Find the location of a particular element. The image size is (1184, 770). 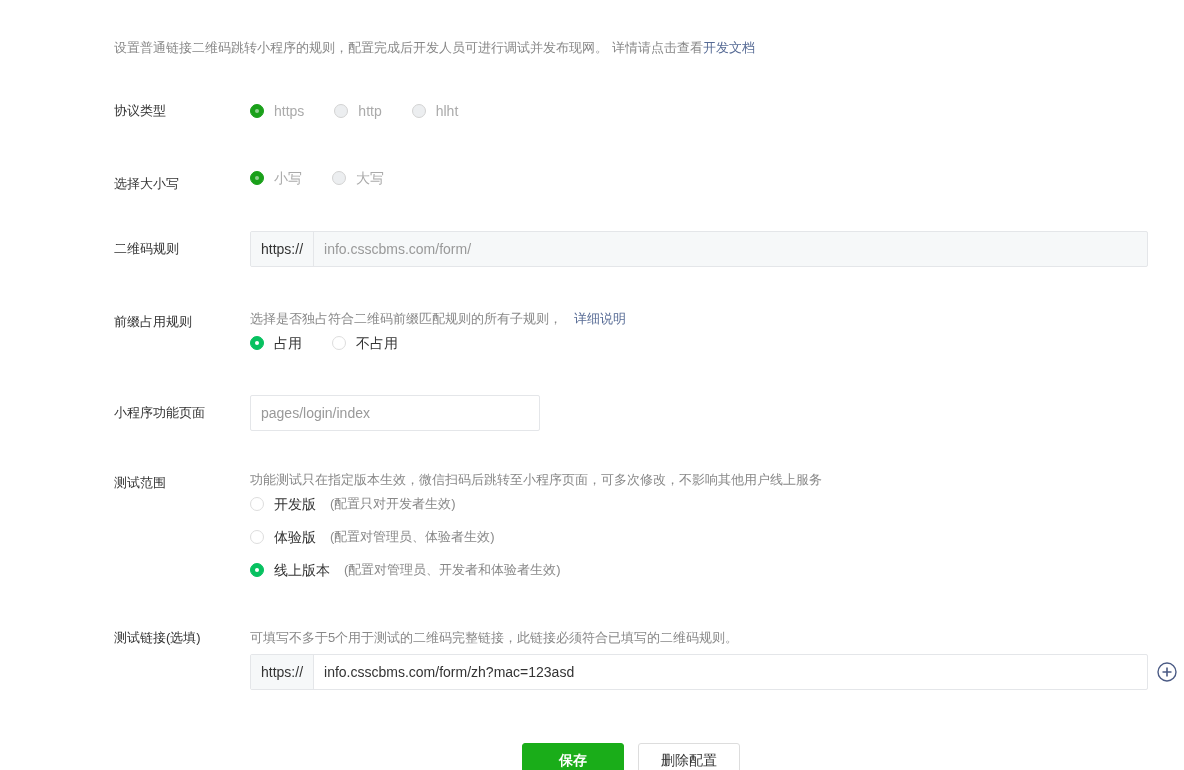

add-icon is located at coordinates (1167, 672).